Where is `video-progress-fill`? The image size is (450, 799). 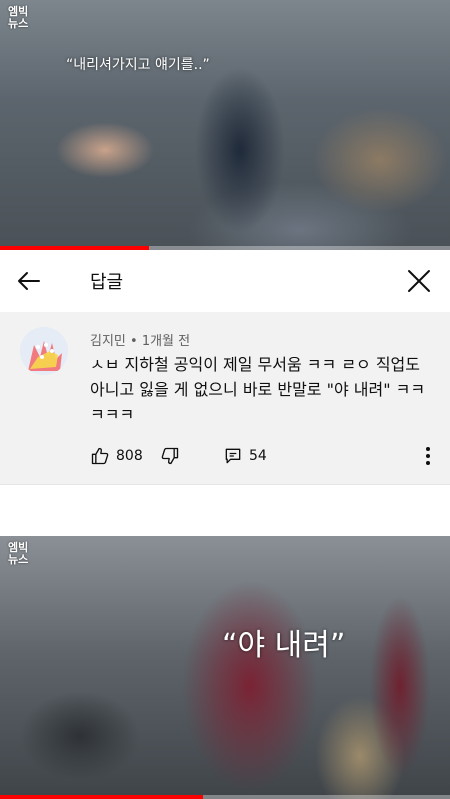
video-progress-fill is located at coordinates (101, 797).